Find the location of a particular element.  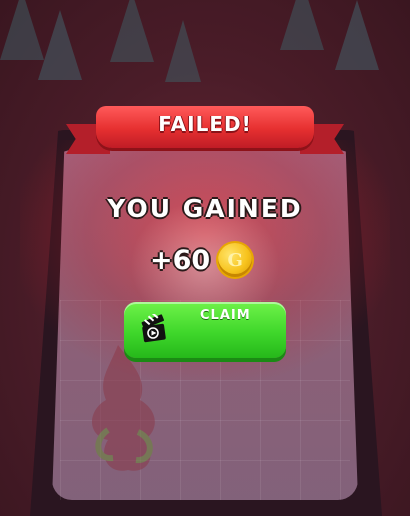

reward-headline: YOU GAINED is located at coordinates (205, 208).